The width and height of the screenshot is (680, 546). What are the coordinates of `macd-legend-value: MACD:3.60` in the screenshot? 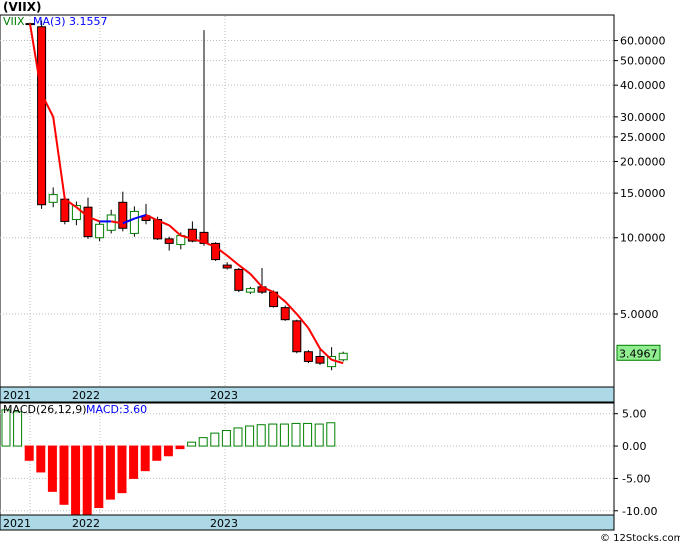 It's located at (116, 409).